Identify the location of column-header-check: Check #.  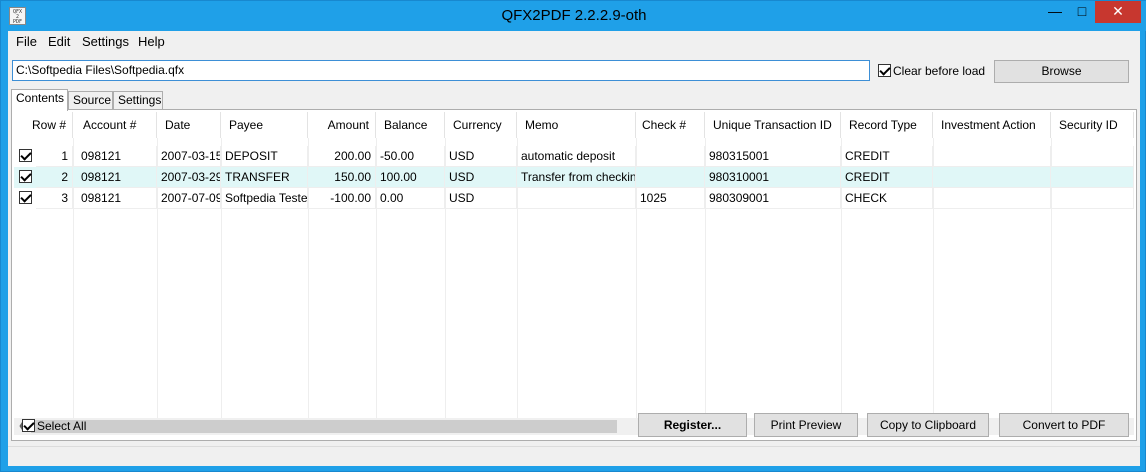
(670, 125).